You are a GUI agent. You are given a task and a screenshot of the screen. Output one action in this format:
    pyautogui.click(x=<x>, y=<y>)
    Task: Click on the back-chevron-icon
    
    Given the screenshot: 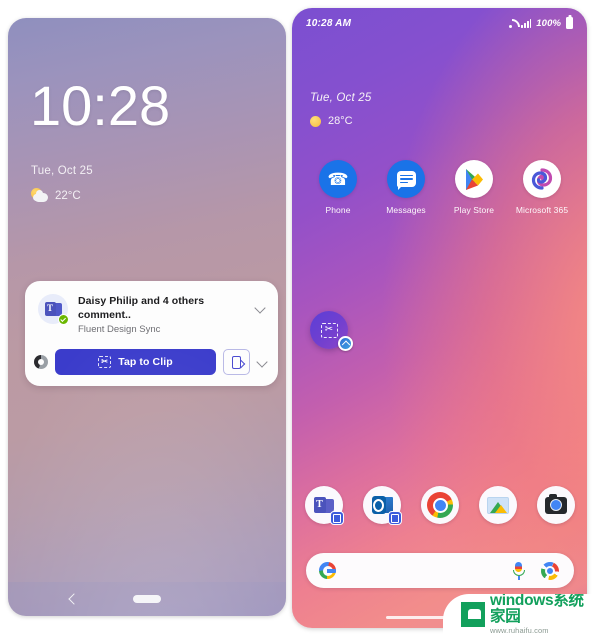 What is the action you would take?
    pyautogui.click(x=73, y=599)
    